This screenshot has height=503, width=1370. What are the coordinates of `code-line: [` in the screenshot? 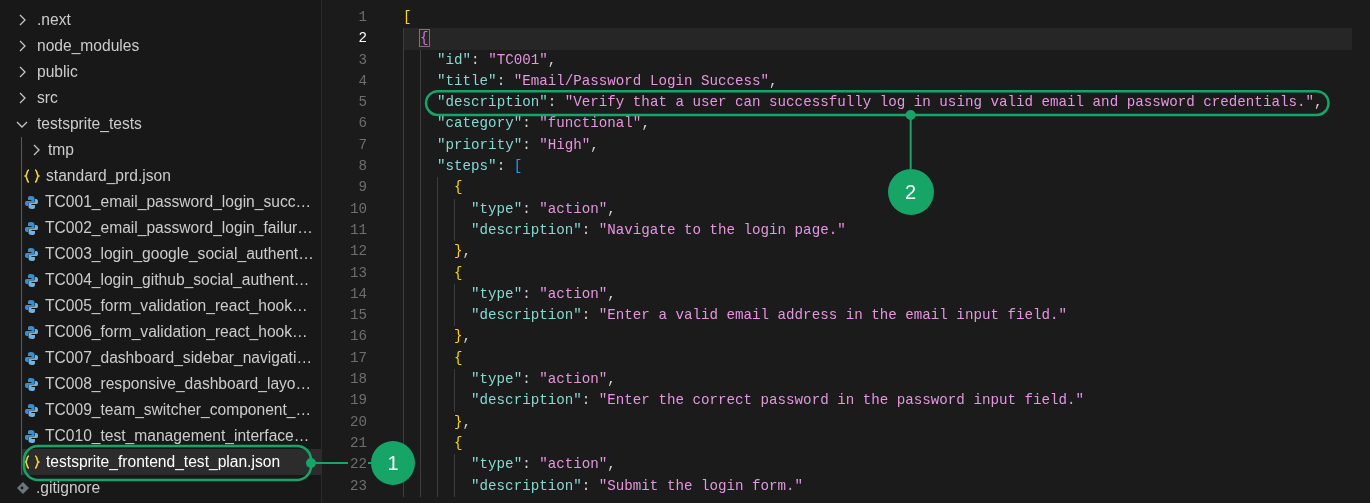 It's located at (407, 18).